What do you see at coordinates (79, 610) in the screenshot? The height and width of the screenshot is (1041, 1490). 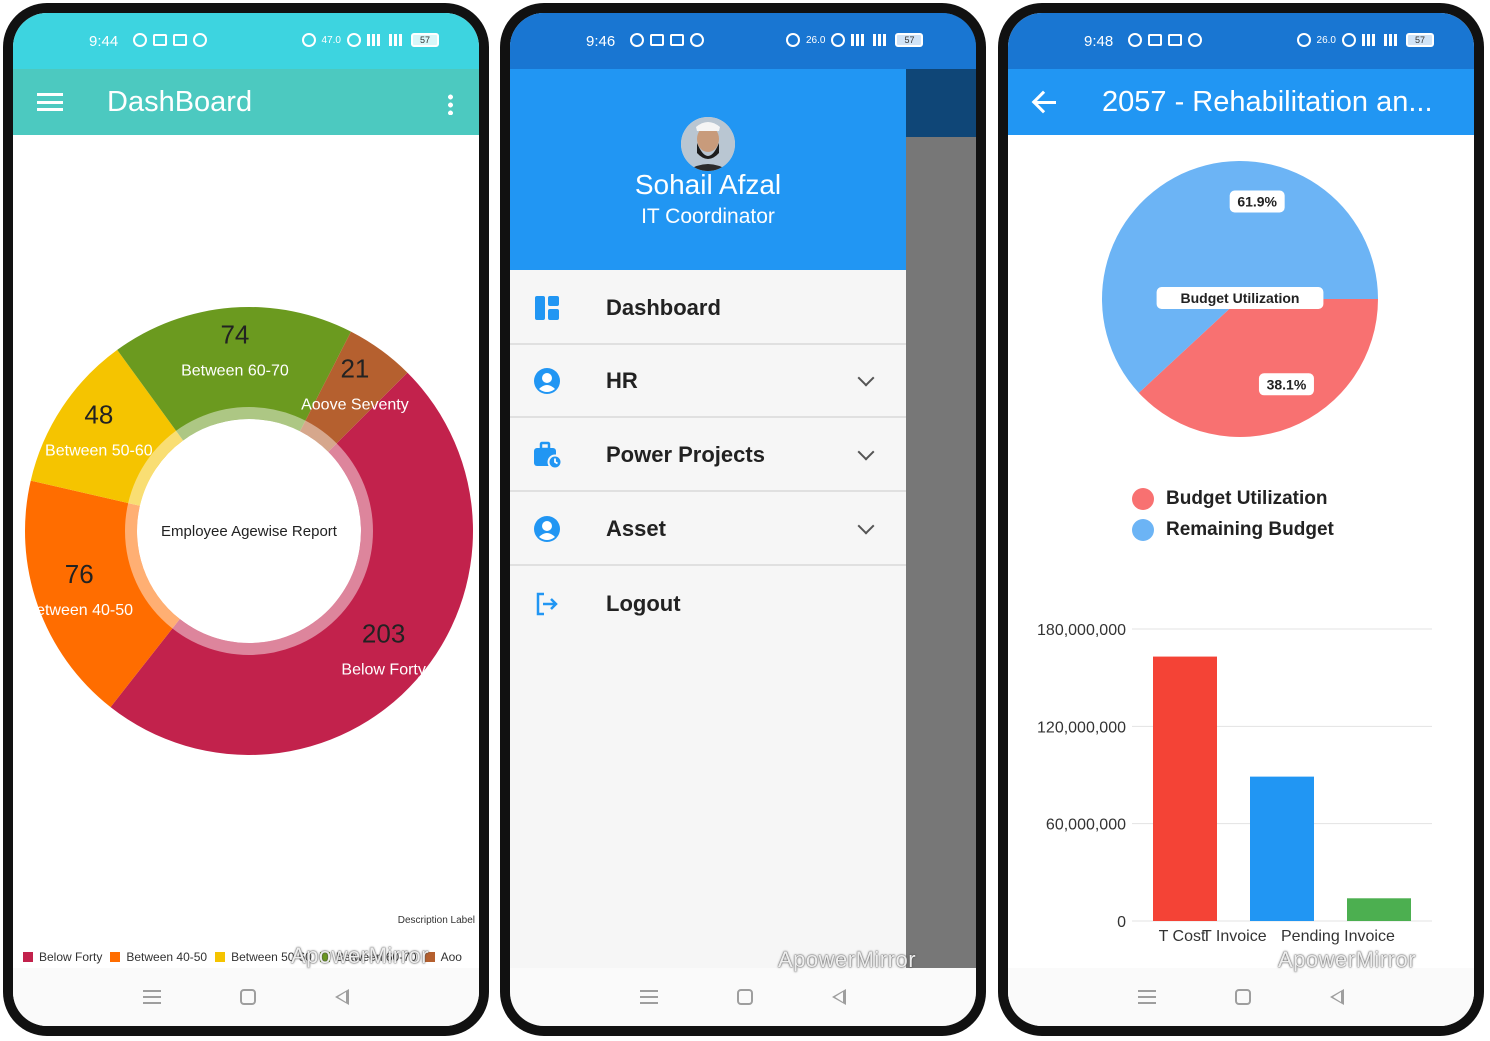 I see `slice-name-label: Between 40-50` at bounding box center [79, 610].